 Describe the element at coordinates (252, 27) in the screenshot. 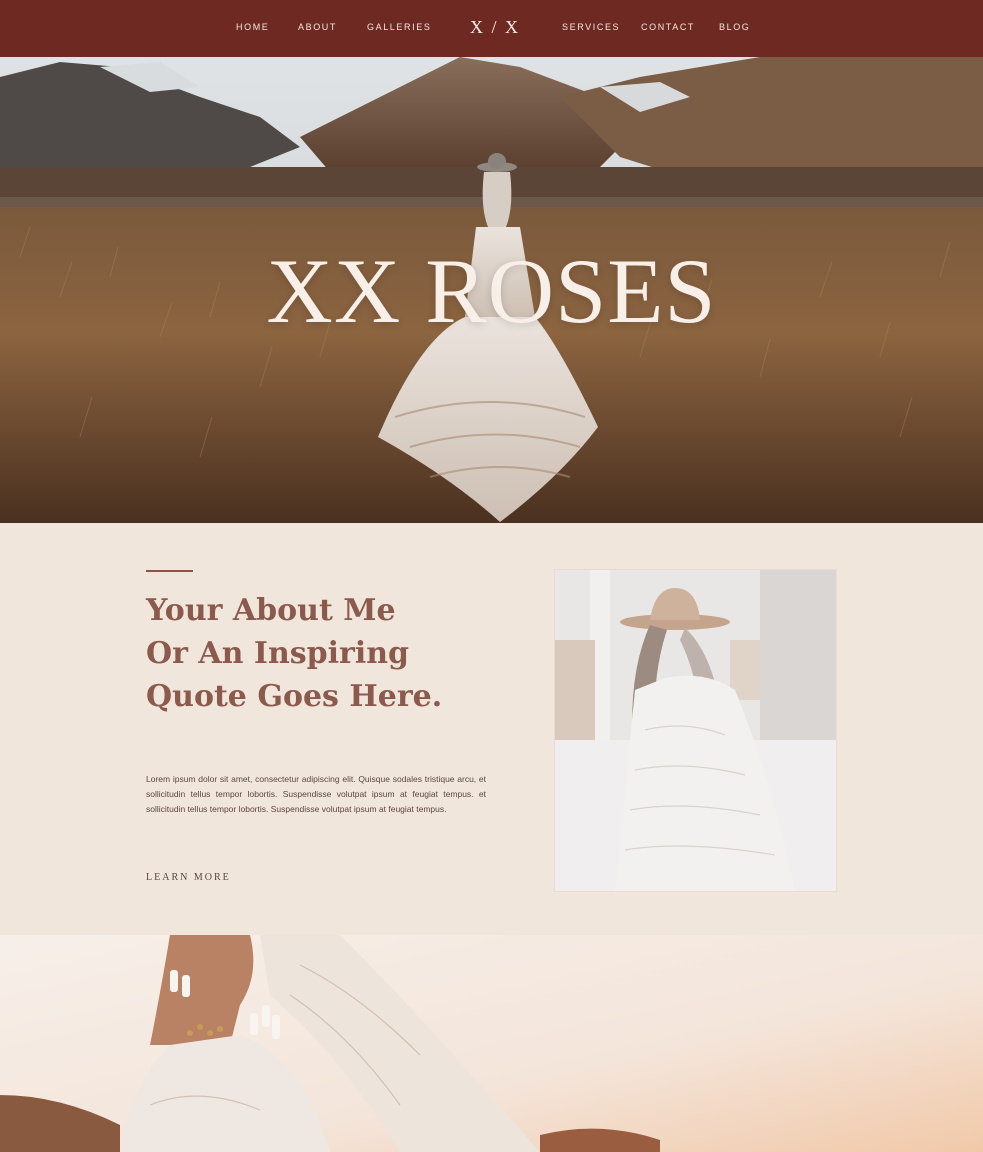

I see `nav-home-link: HOME` at that location.